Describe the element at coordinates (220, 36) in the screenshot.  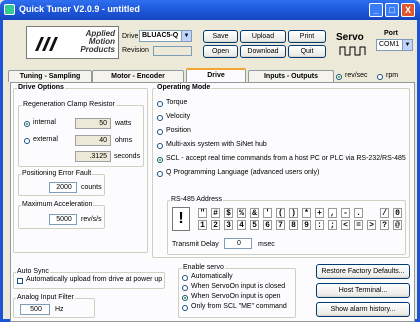
I see `save-button: Save` at that location.